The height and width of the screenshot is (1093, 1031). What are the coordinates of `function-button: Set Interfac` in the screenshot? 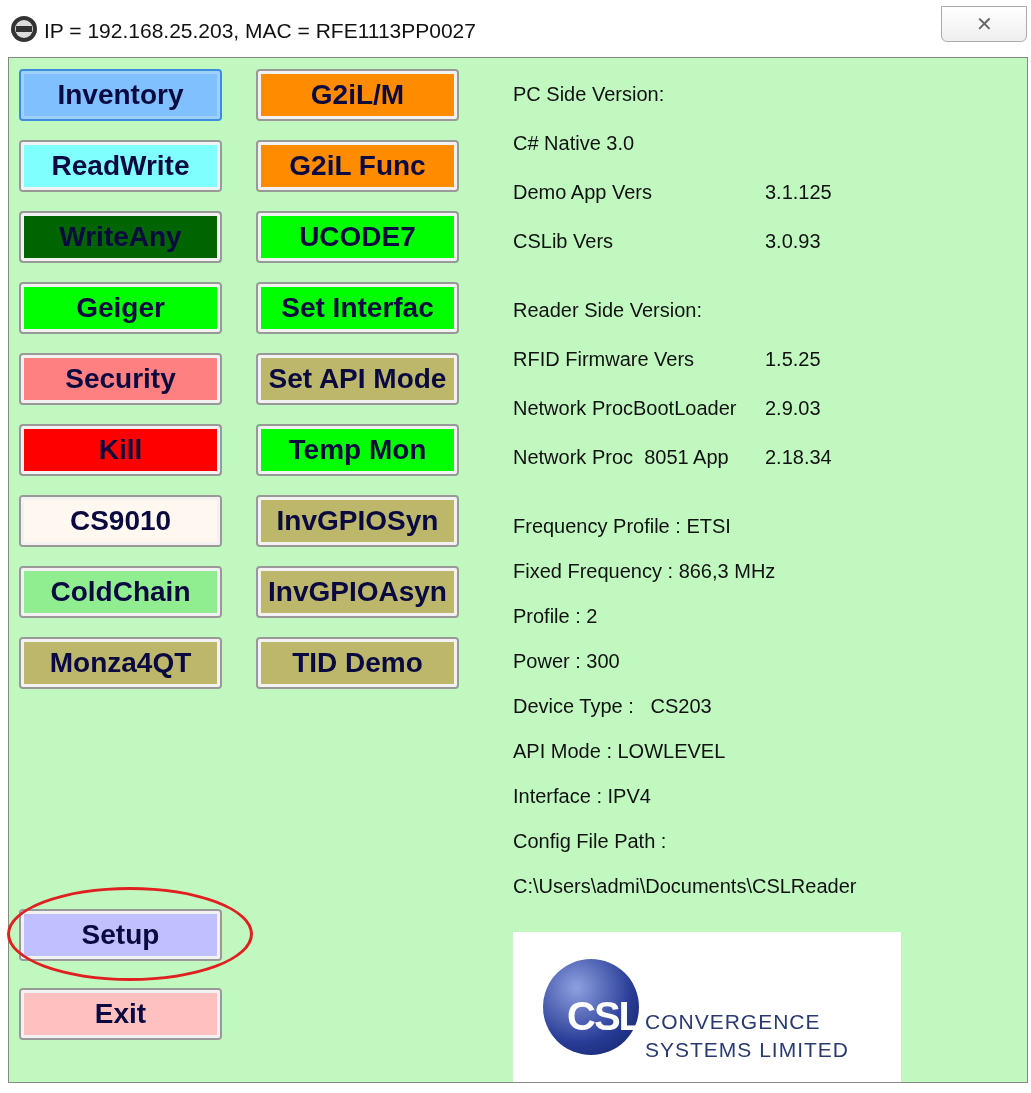 It's located at (357, 308).